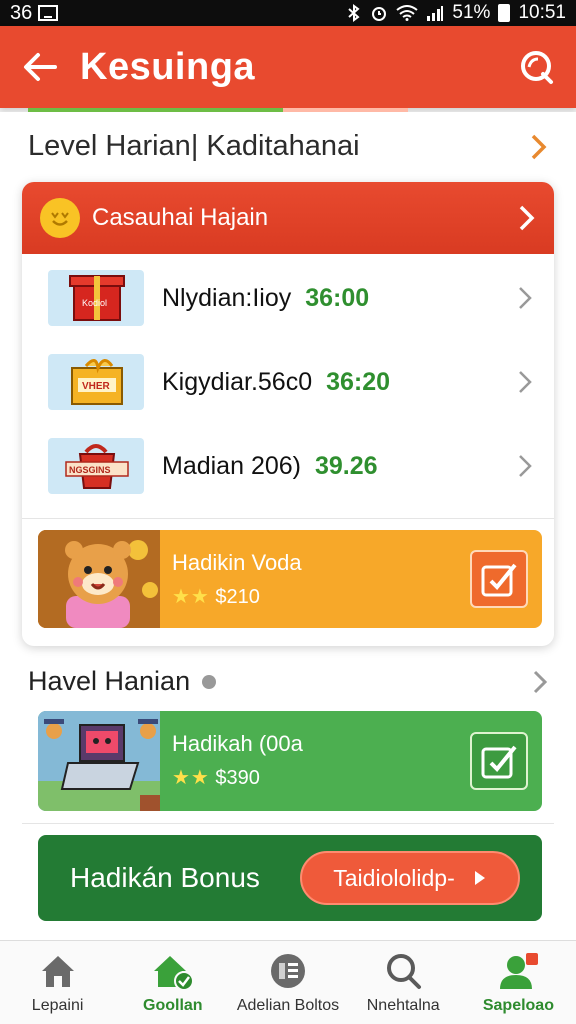  What do you see at coordinates (542, 12) in the screenshot?
I see `status-time: 10:51` at bounding box center [542, 12].